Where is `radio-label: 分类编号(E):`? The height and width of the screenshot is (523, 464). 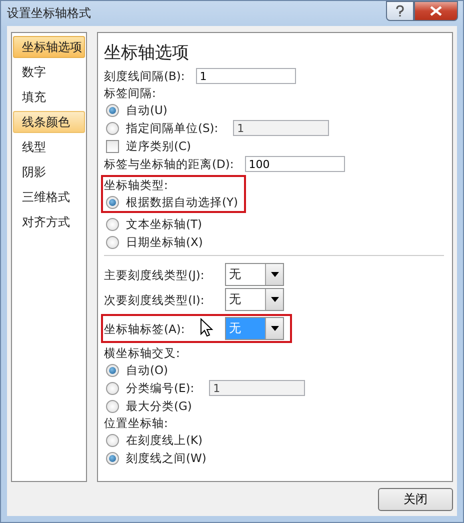 radio-label: 分类编号(E): is located at coordinates (160, 388).